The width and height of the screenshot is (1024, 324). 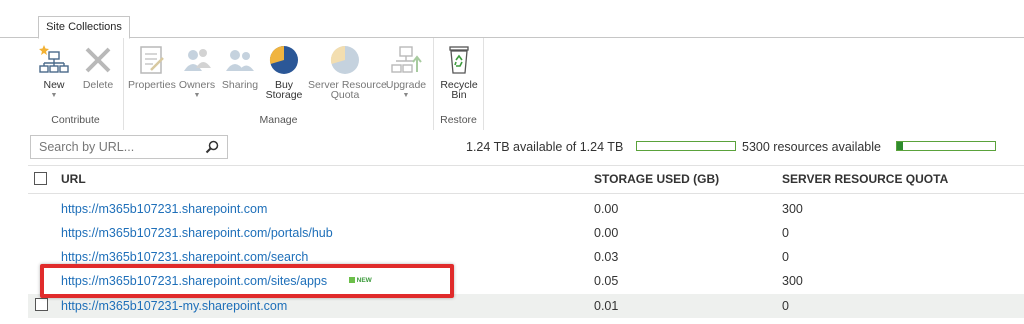 What do you see at coordinates (606, 306) in the screenshot?
I see `storage-used-value: 0.01` at bounding box center [606, 306].